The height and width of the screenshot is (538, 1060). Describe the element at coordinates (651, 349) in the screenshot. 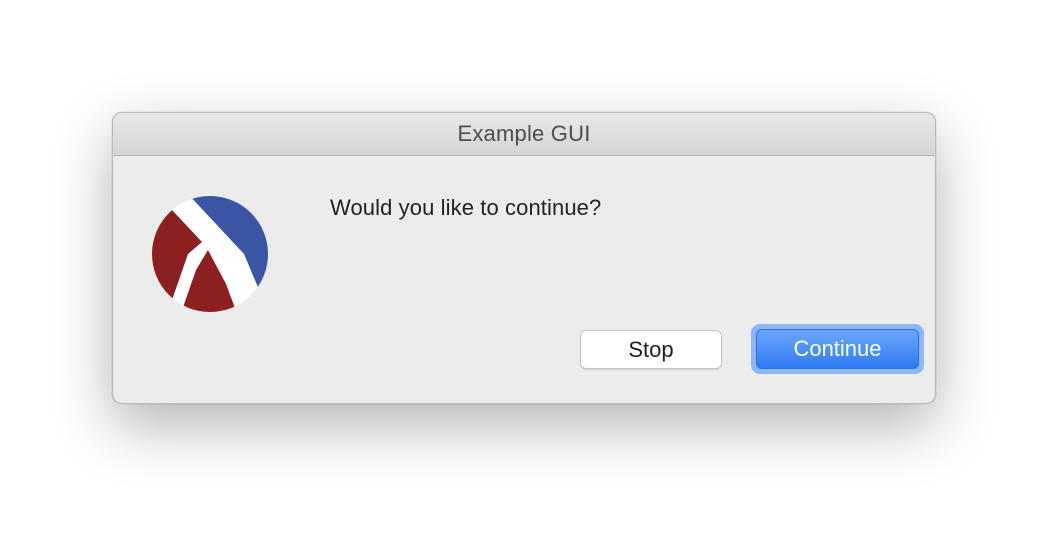

I see `stop-button: Stop` at that location.